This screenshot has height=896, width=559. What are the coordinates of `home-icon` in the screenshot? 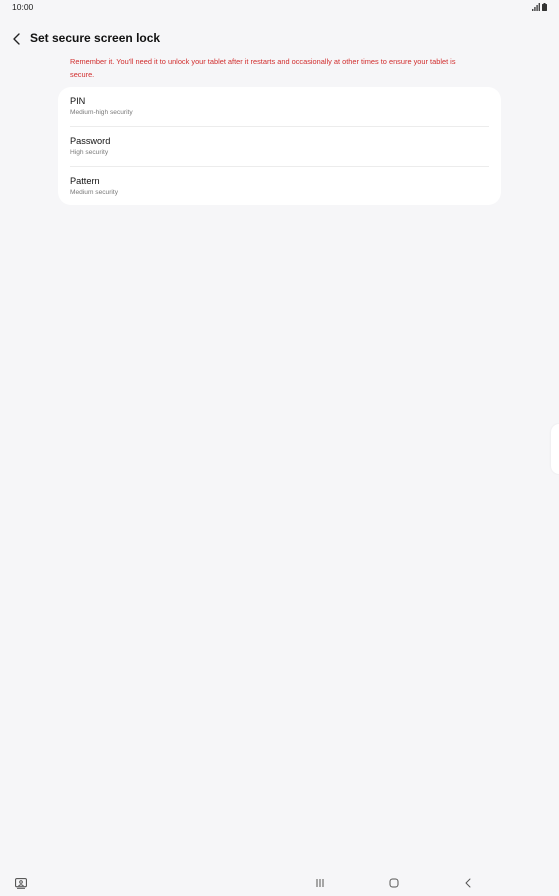 It's located at (394, 883).